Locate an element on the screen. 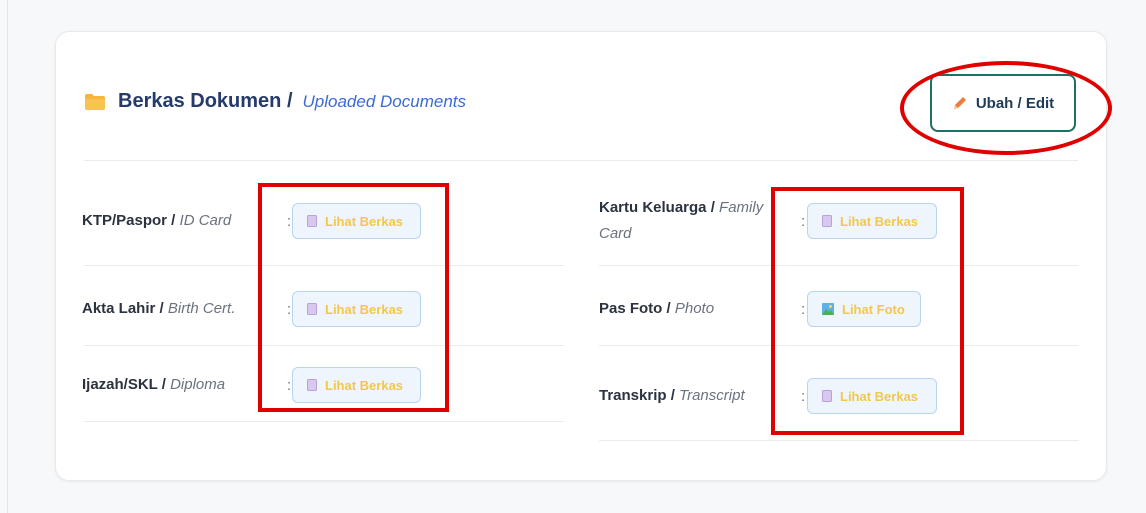  label-photo: Pas Foto / Photo is located at coordinates (657, 308).